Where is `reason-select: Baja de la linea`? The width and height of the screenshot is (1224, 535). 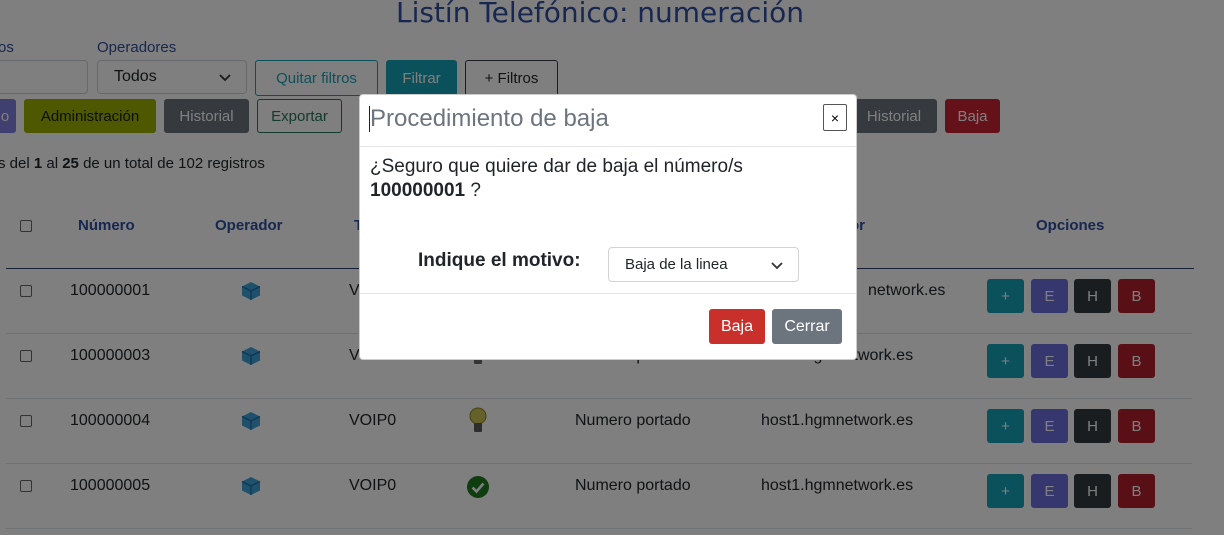 reason-select: Baja de la linea is located at coordinates (703, 264).